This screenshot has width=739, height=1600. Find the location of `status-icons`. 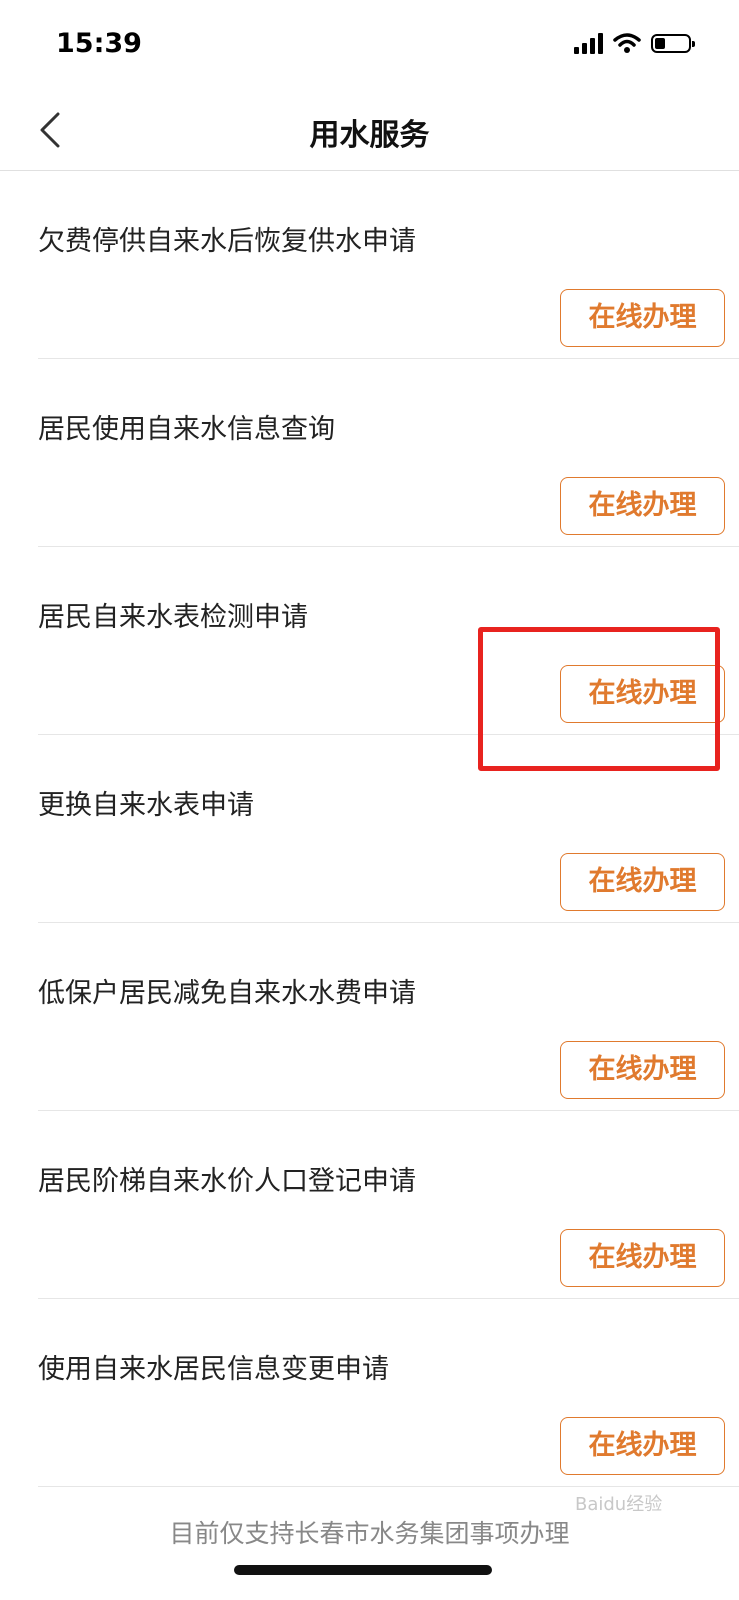

status-icons is located at coordinates (634, 43).